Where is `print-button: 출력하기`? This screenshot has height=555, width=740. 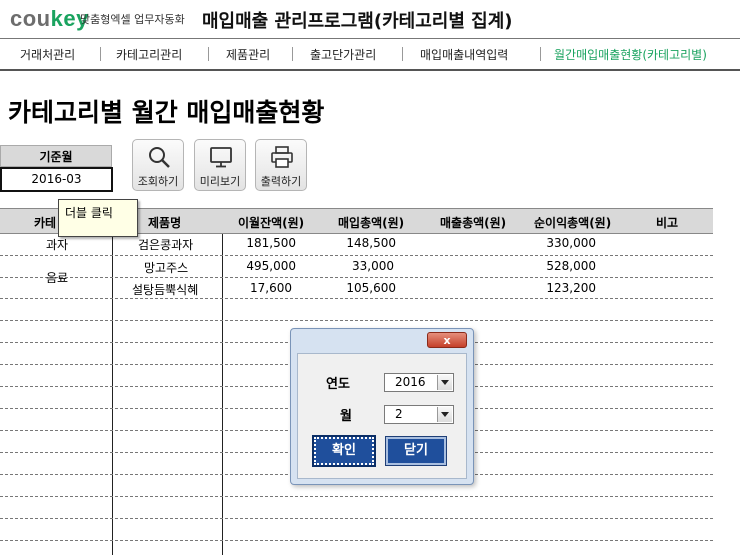
print-button: 출력하기 is located at coordinates (281, 165).